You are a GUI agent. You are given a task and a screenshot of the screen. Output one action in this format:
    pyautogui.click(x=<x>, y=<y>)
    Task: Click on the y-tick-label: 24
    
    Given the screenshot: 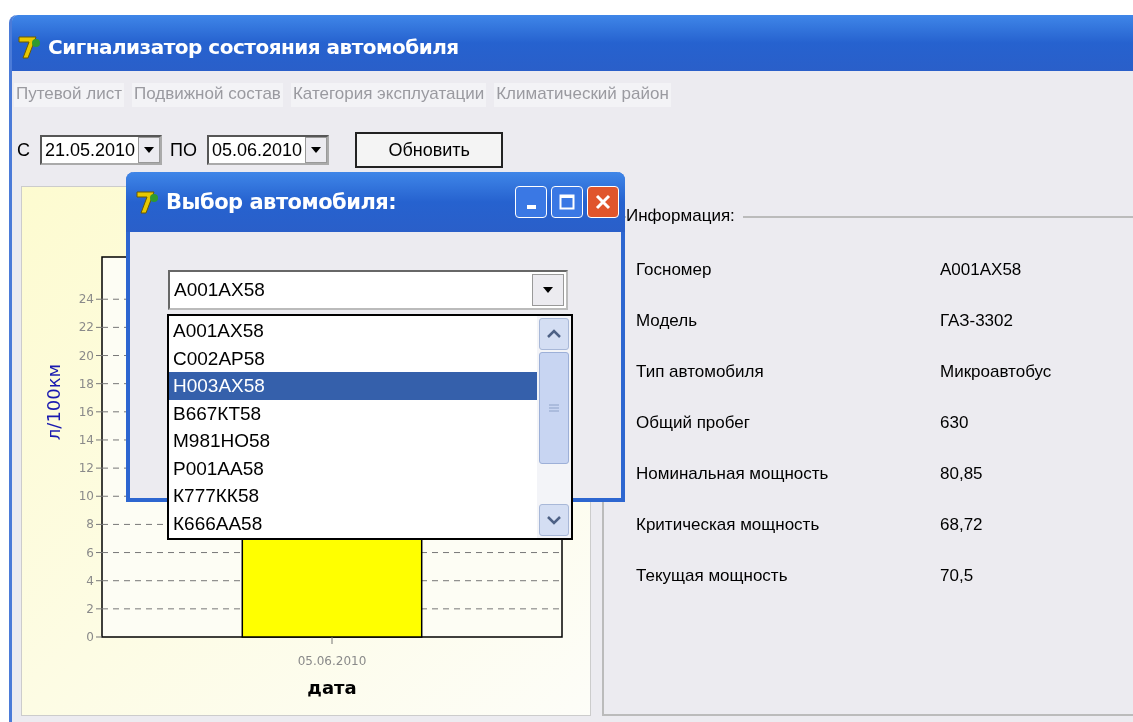 What is the action you would take?
    pyautogui.click(x=86, y=299)
    